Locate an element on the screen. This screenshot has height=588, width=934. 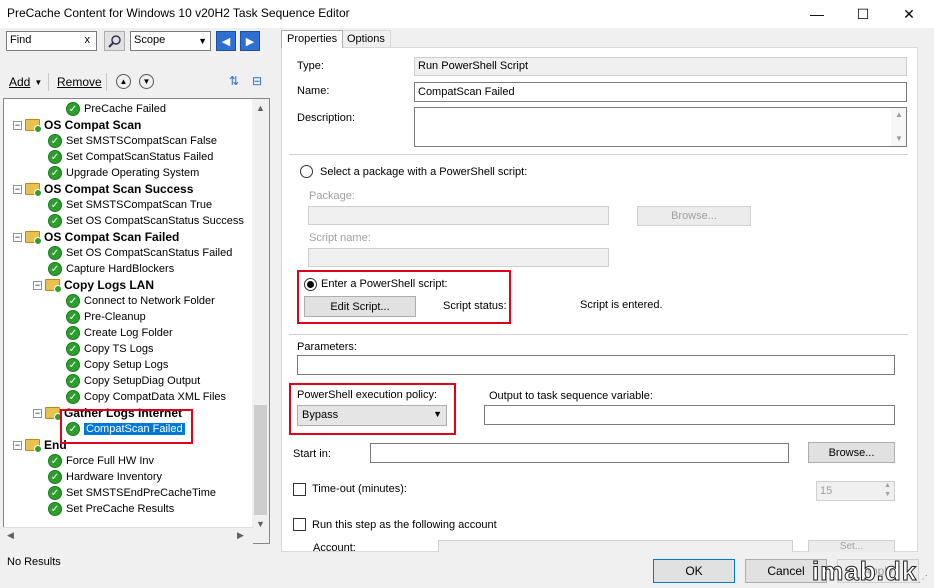
chevron-down-icon: ▼ is located at coordinates (437, 414).